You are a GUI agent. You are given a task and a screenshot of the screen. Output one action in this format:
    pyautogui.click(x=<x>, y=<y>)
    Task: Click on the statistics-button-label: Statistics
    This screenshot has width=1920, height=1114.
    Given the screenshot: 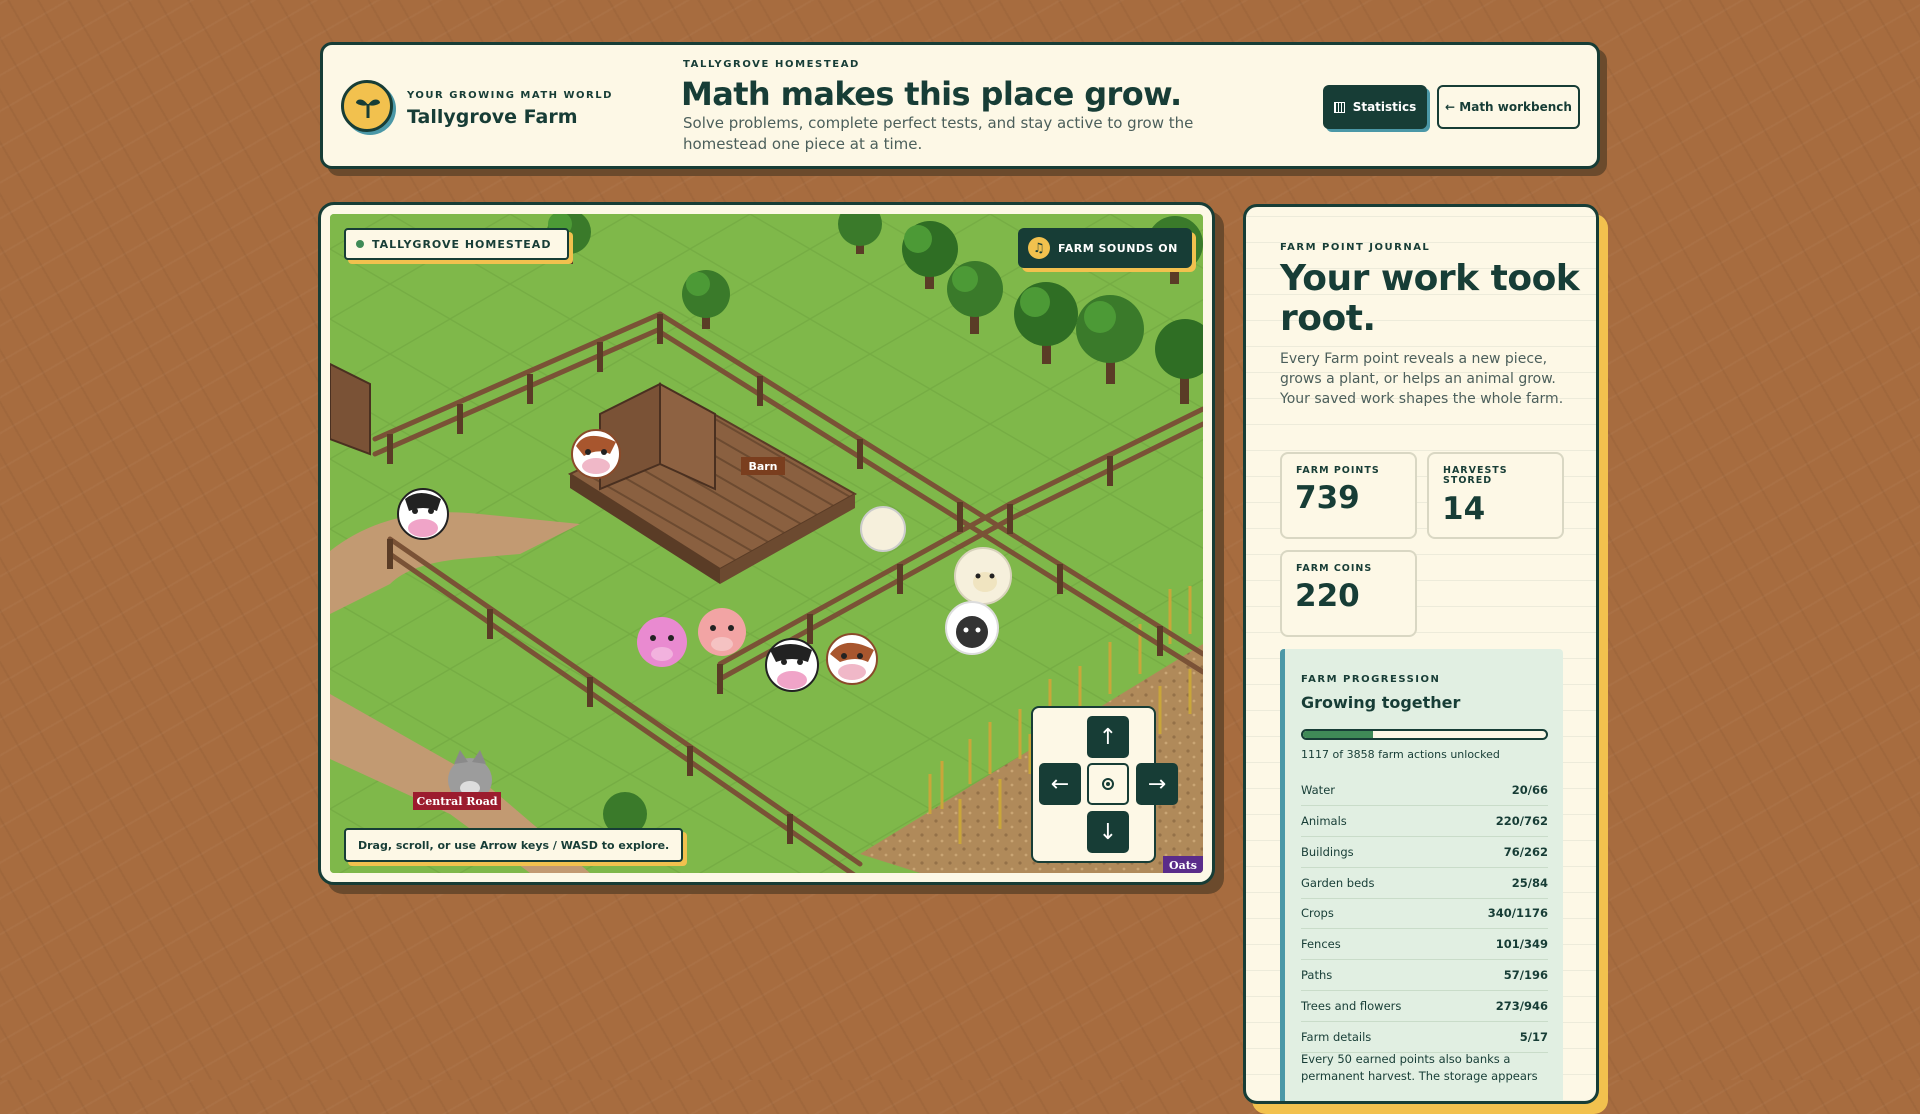 What is the action you would take?
    pyautogui.click(x=1384, y=107)
    